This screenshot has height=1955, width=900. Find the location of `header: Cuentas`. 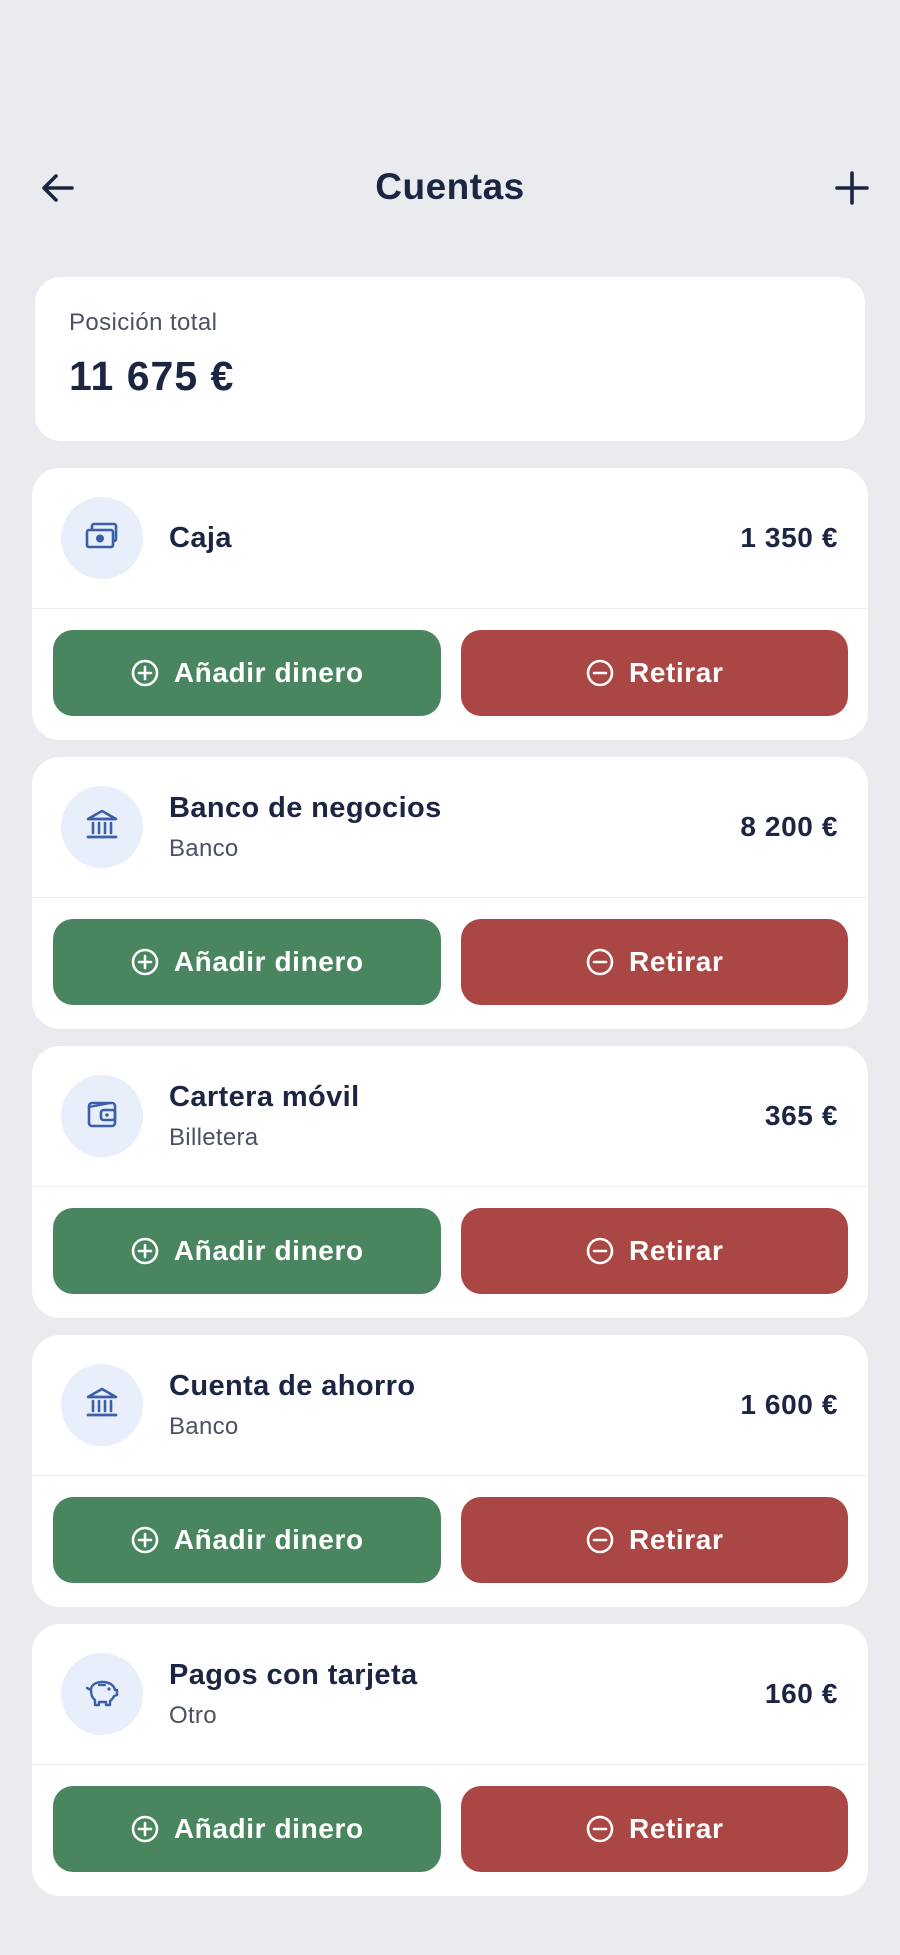

header: Cuentas is located at coordinates (450, 185).